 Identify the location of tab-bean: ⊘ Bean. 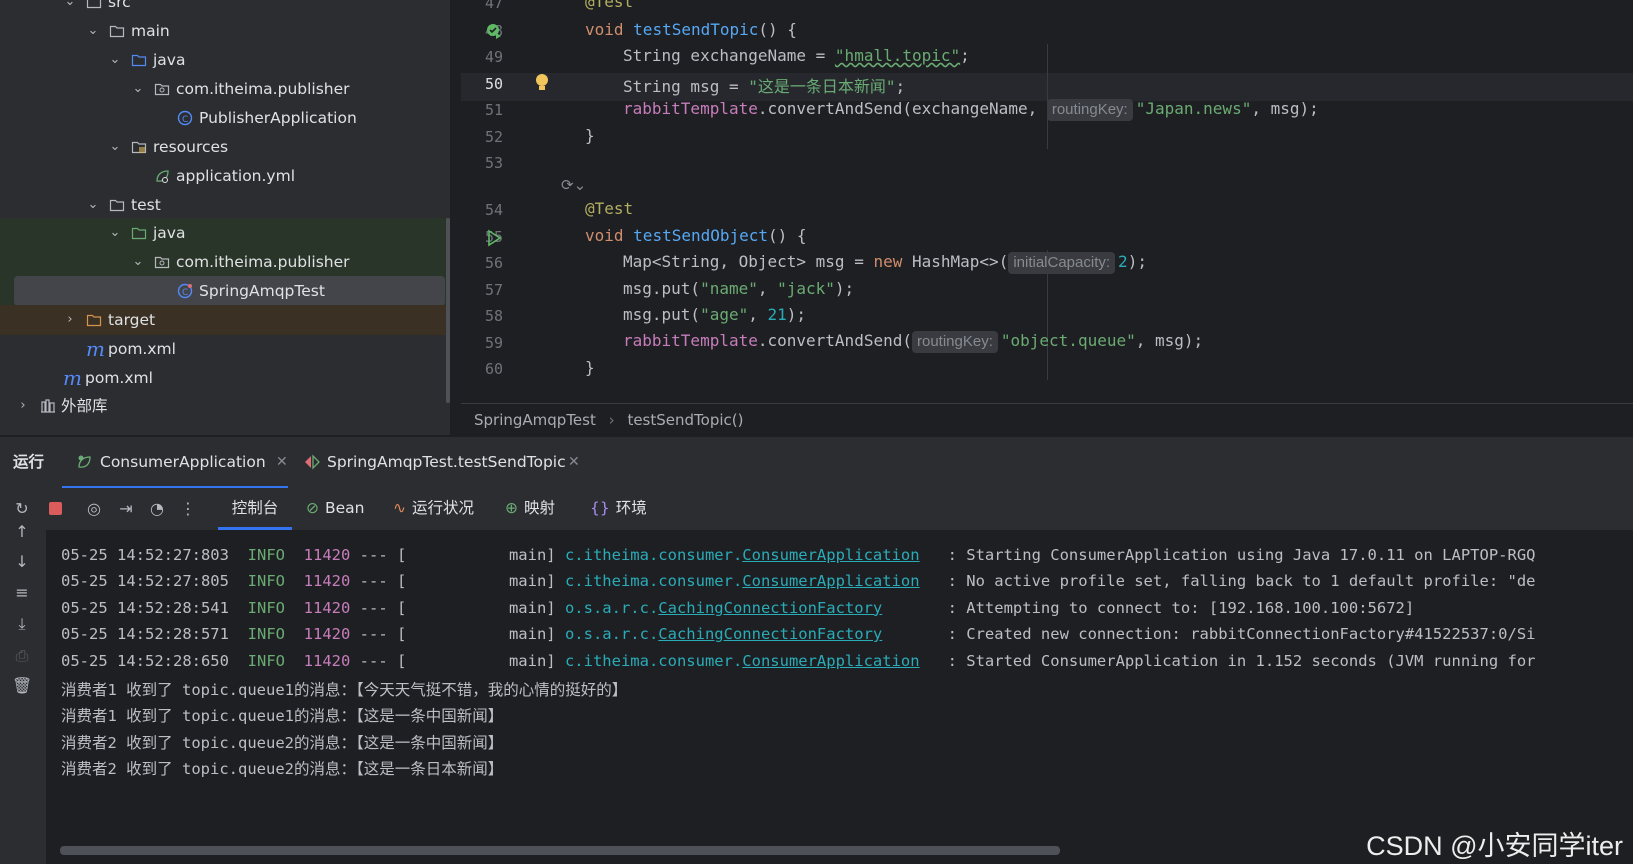
(335, 509).